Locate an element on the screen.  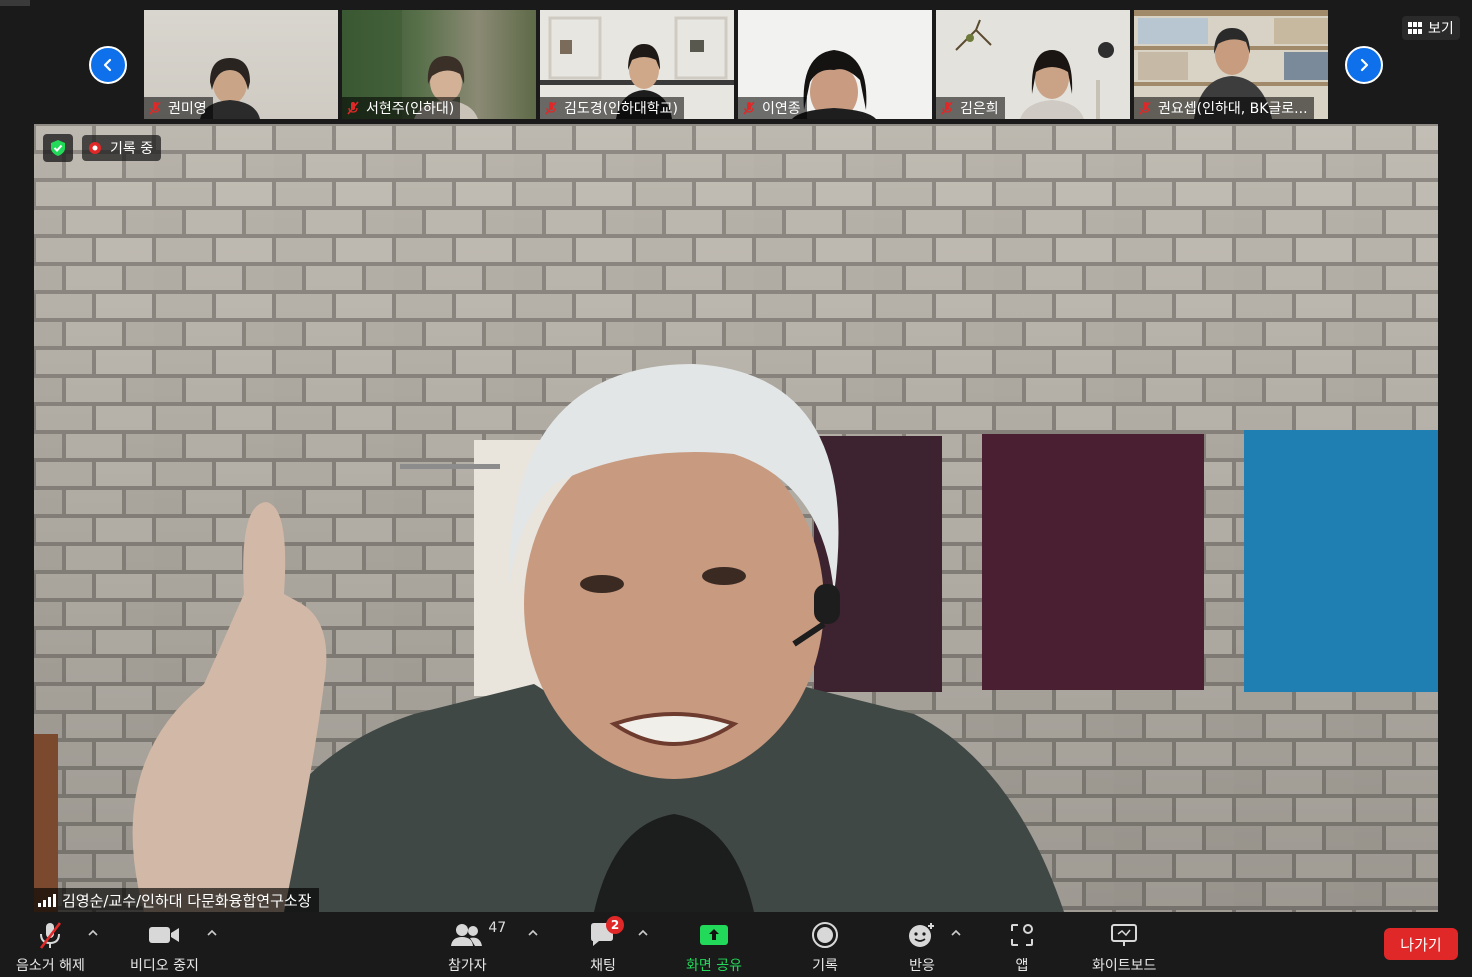
video-camera-icon is located at coordinates (164, 935).